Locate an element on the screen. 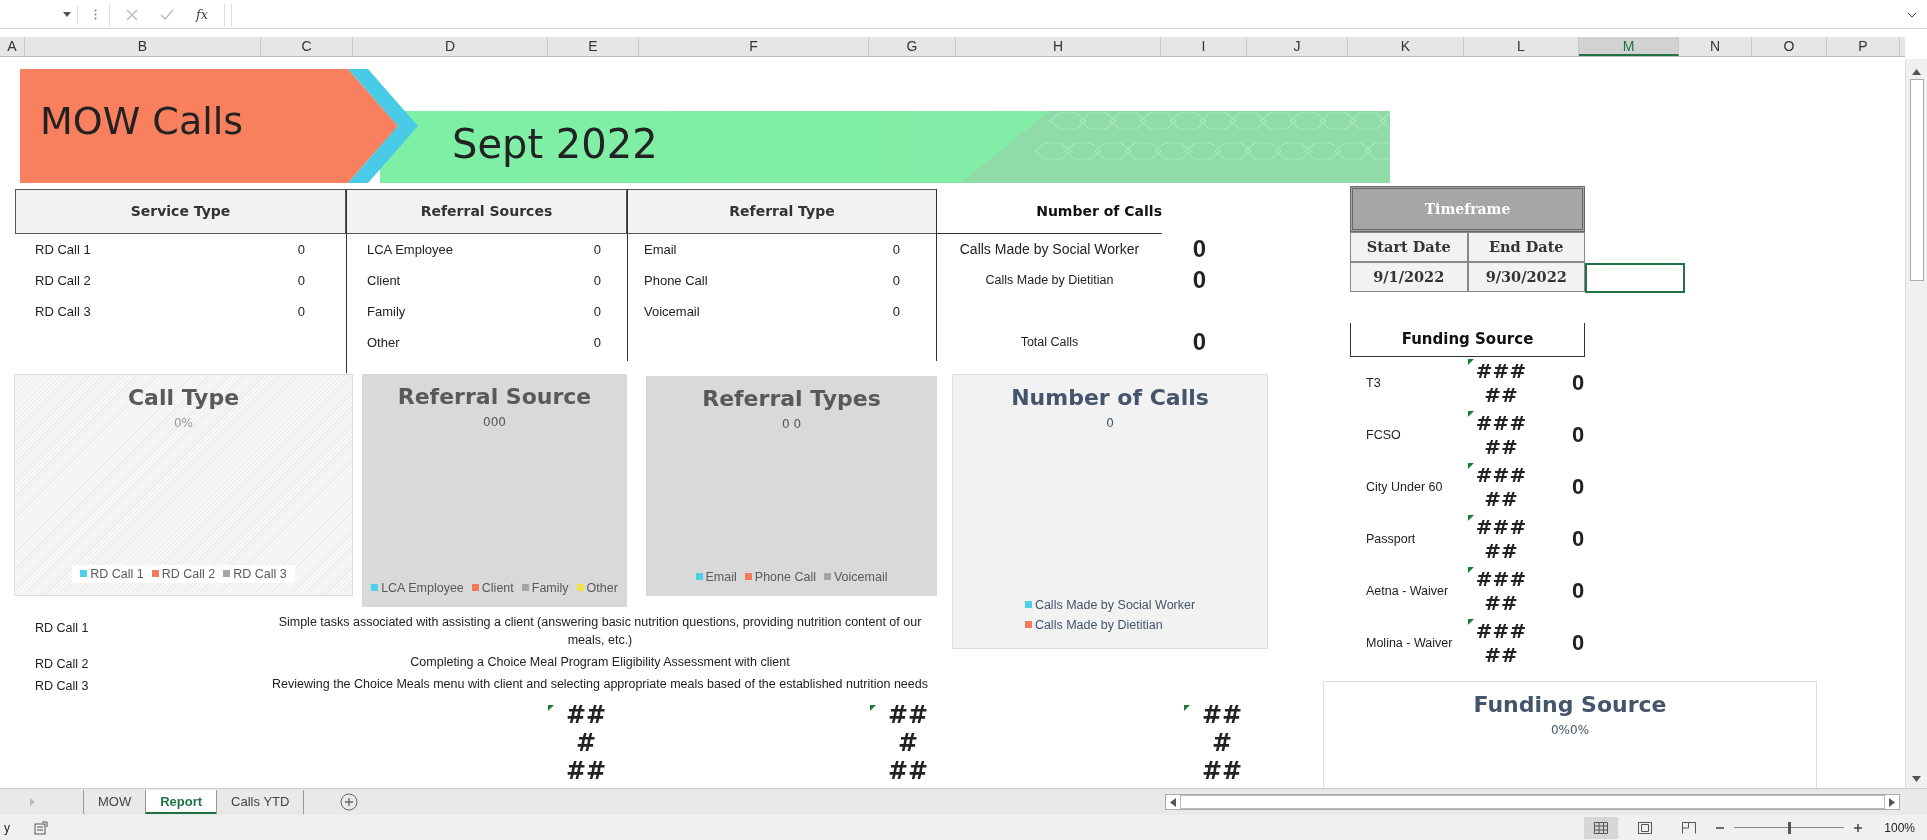 This screenshot has width=1927, height=840. table-cell-text: RD Call 1 is located at coordinates (62, 627).